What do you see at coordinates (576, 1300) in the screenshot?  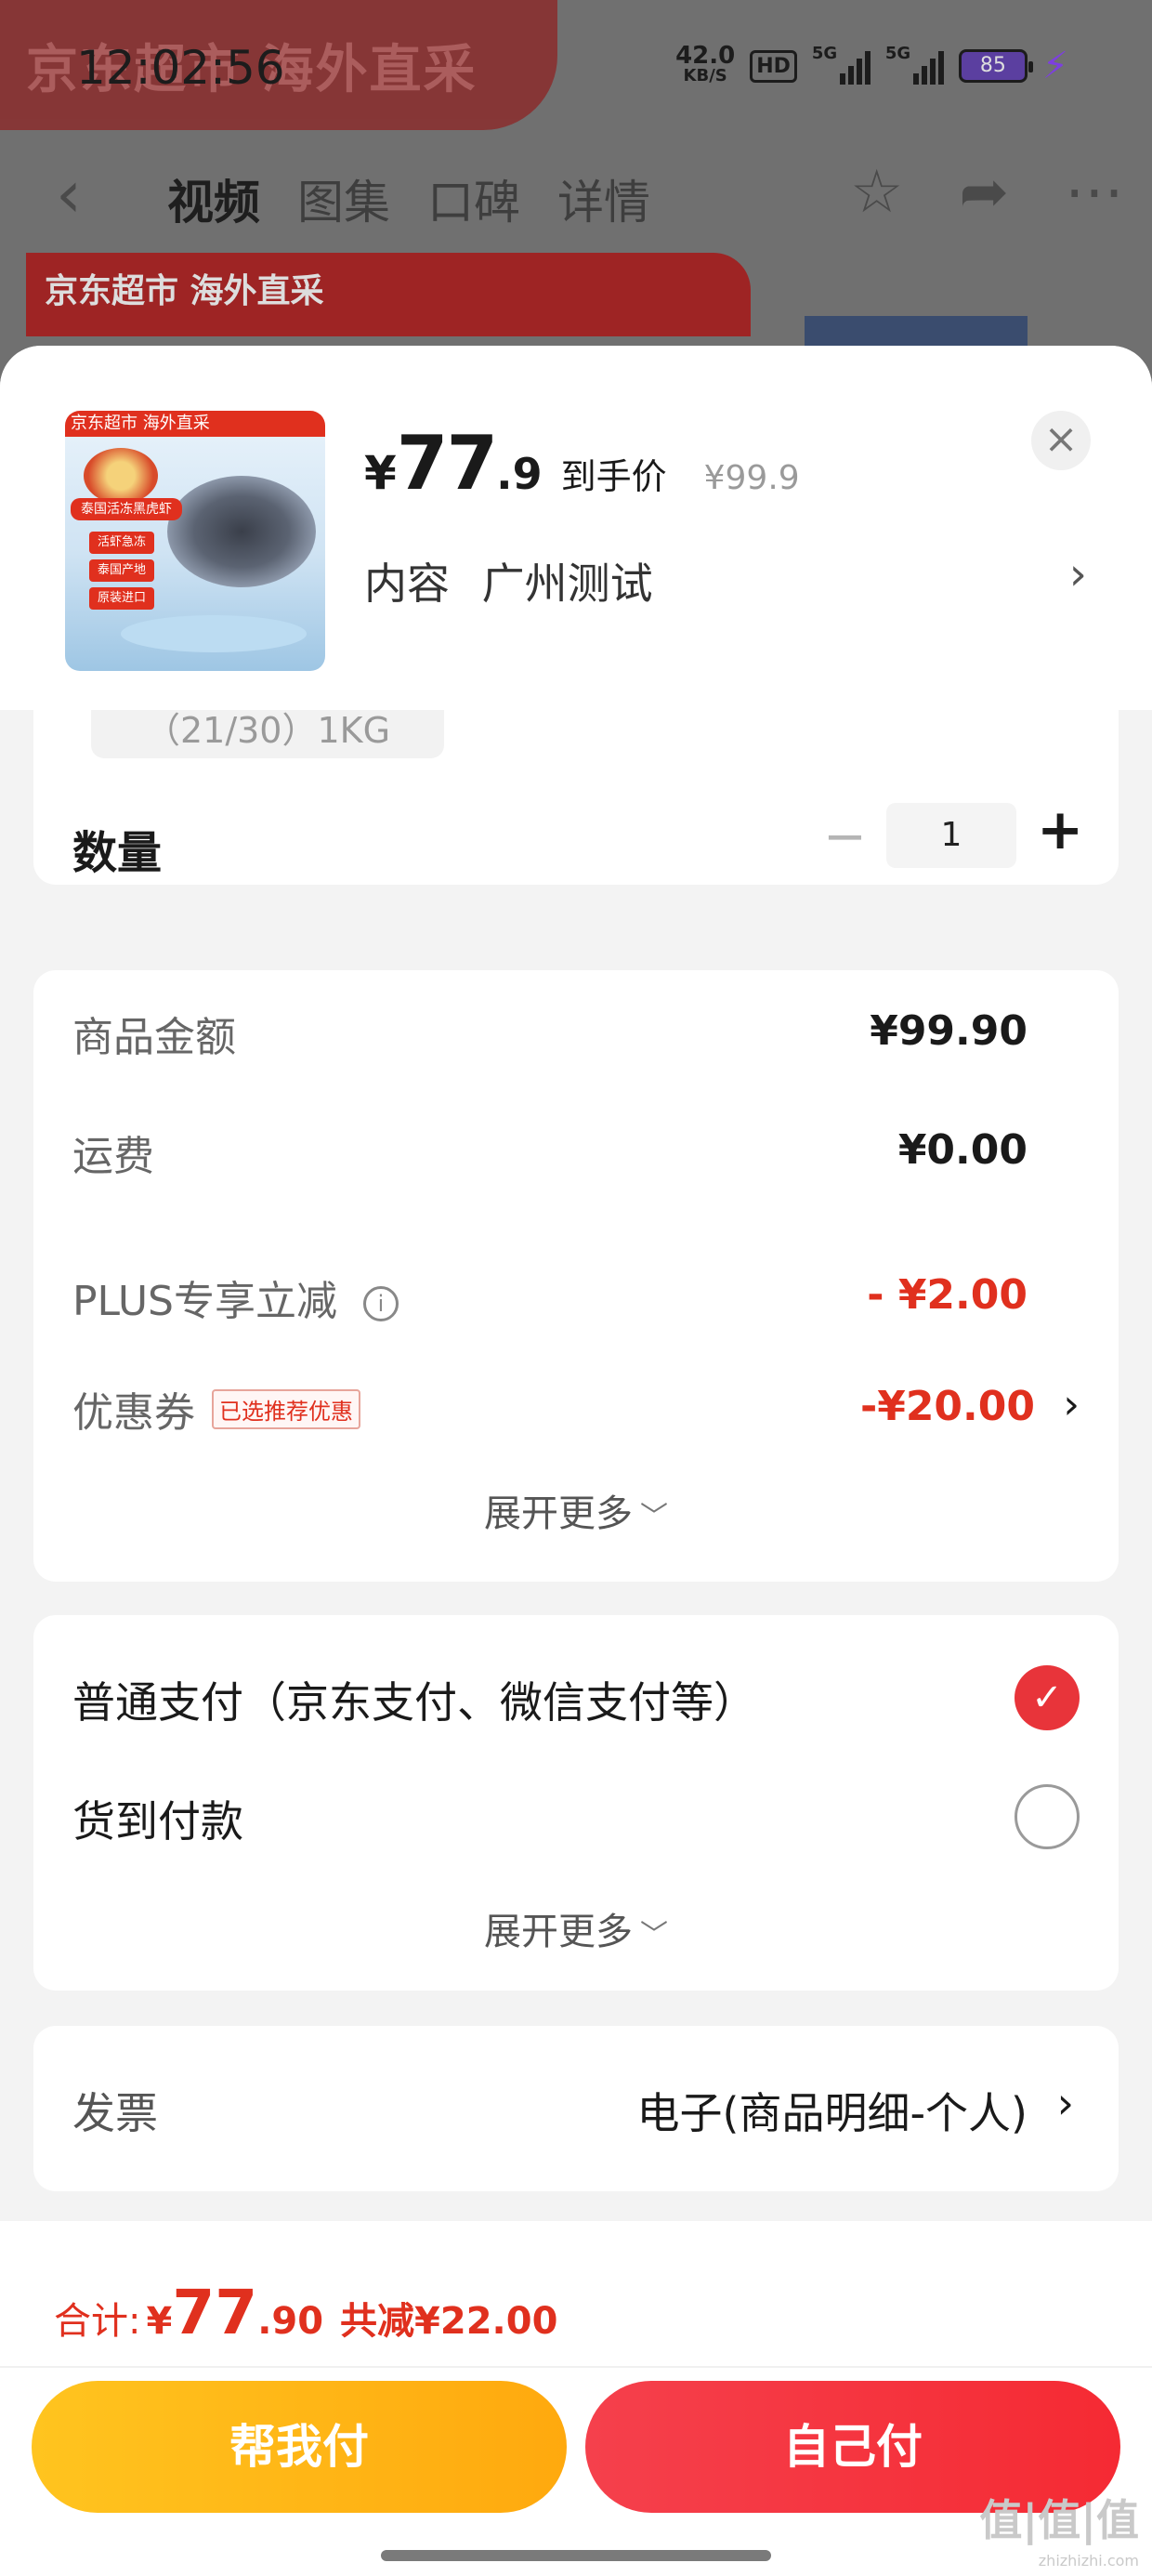 I see `plus-discount-row: PLUS专享立减 i - ¥2.00` at bounding box center [576, 1300].